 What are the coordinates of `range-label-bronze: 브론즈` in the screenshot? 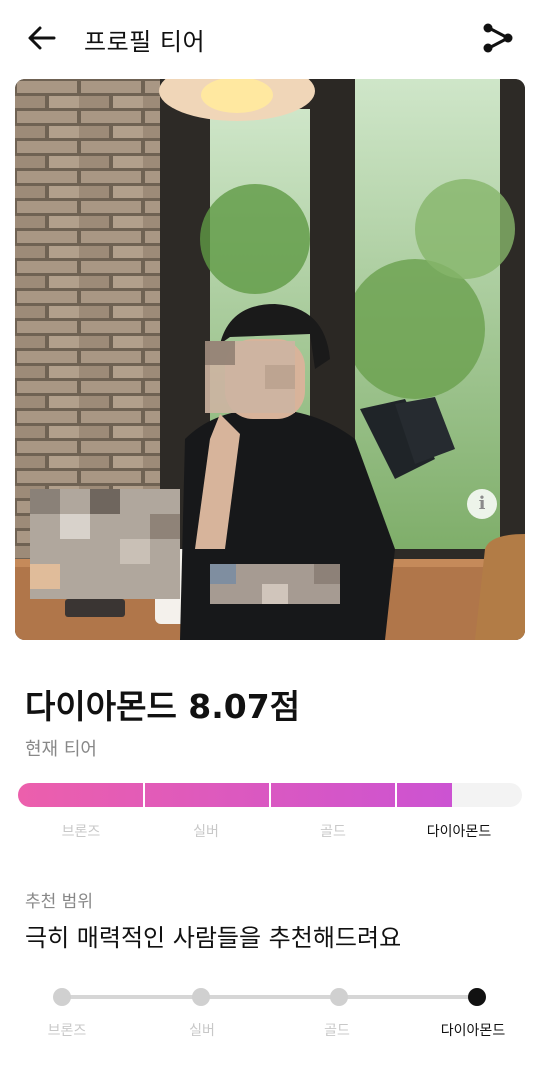 It's located at (67, 1031).